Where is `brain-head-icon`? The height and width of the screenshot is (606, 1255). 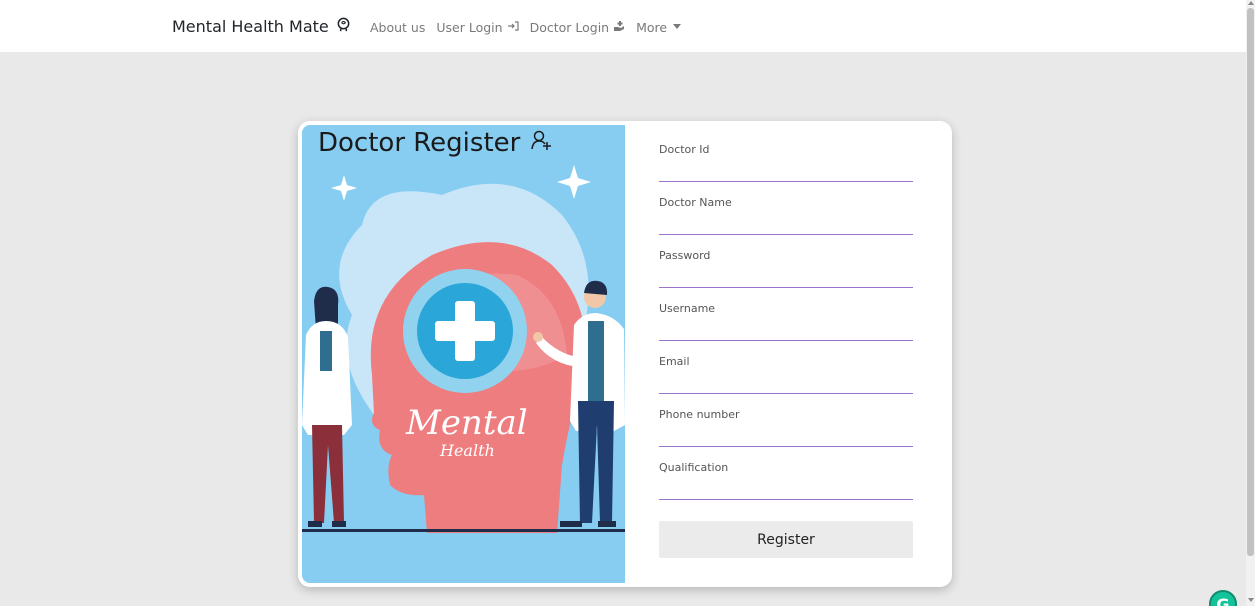
brain-head-icon is located at coordinates (343, 26).